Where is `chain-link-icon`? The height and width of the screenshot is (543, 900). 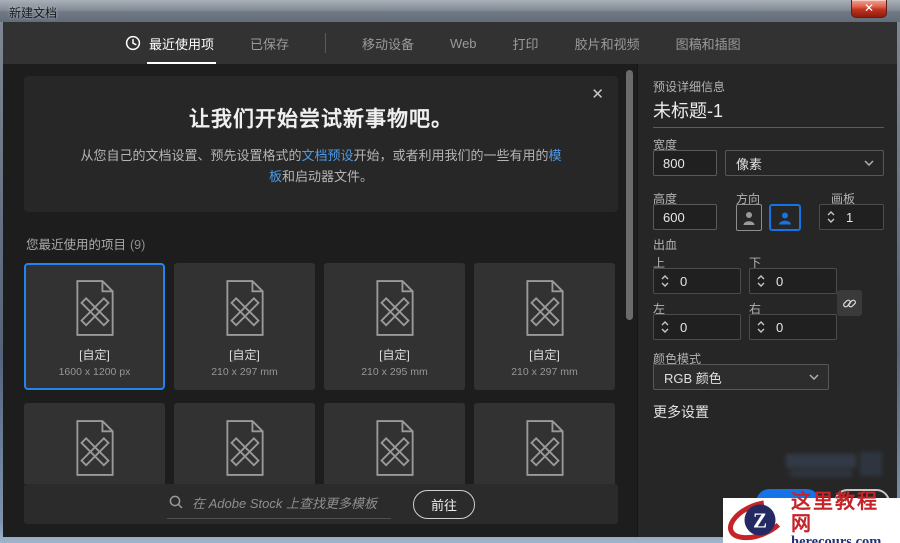
chain-link-icon is located at coordinates (849, 303).